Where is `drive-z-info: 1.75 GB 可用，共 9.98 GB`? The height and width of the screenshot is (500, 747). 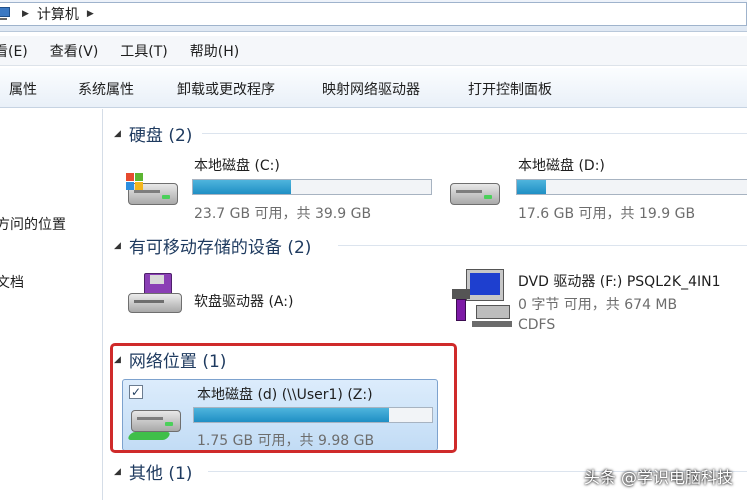
drive-z-info: 1.75 GB 可用，共 9.98 GB is located at coordinates (286, 441).